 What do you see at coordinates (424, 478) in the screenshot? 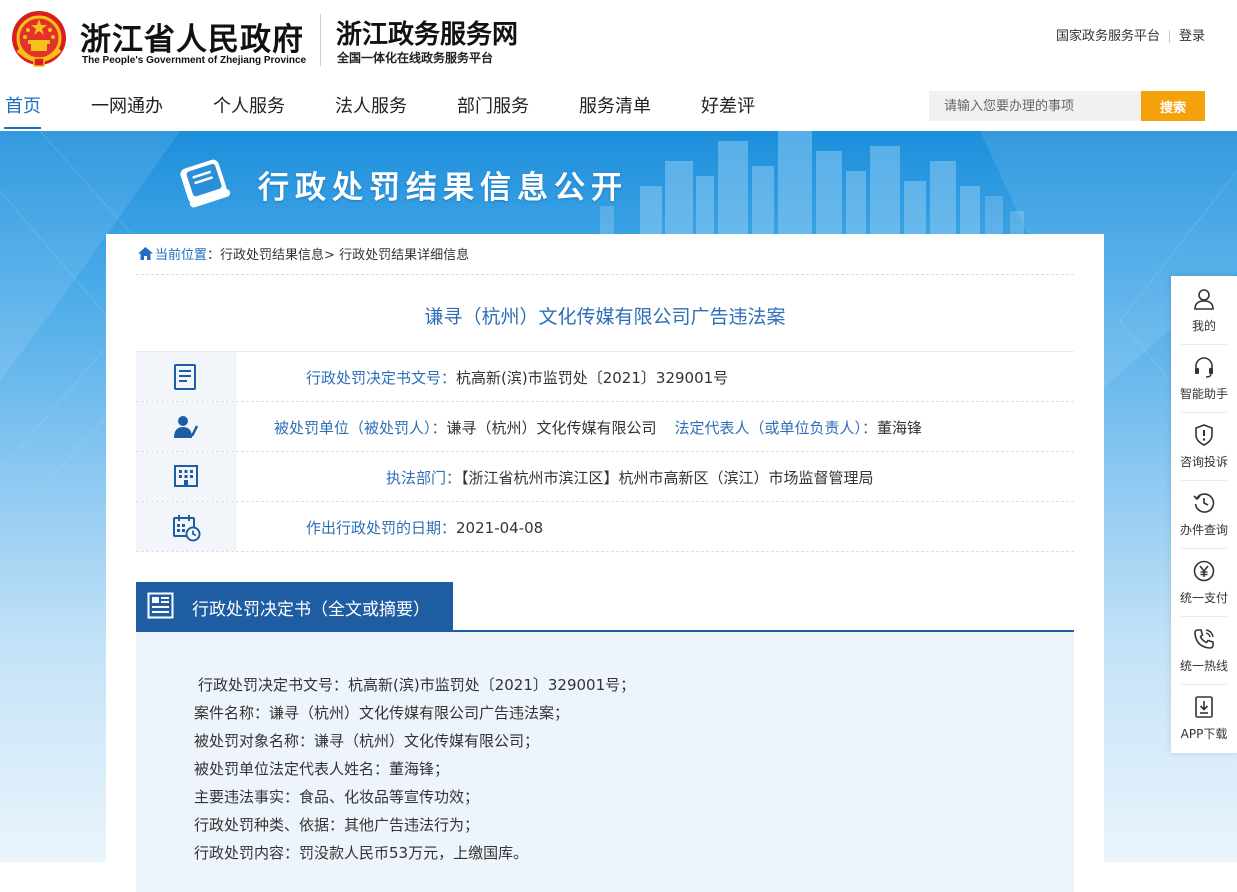
I see `department-label: 执法部门：` at bounding box center [424, 478].